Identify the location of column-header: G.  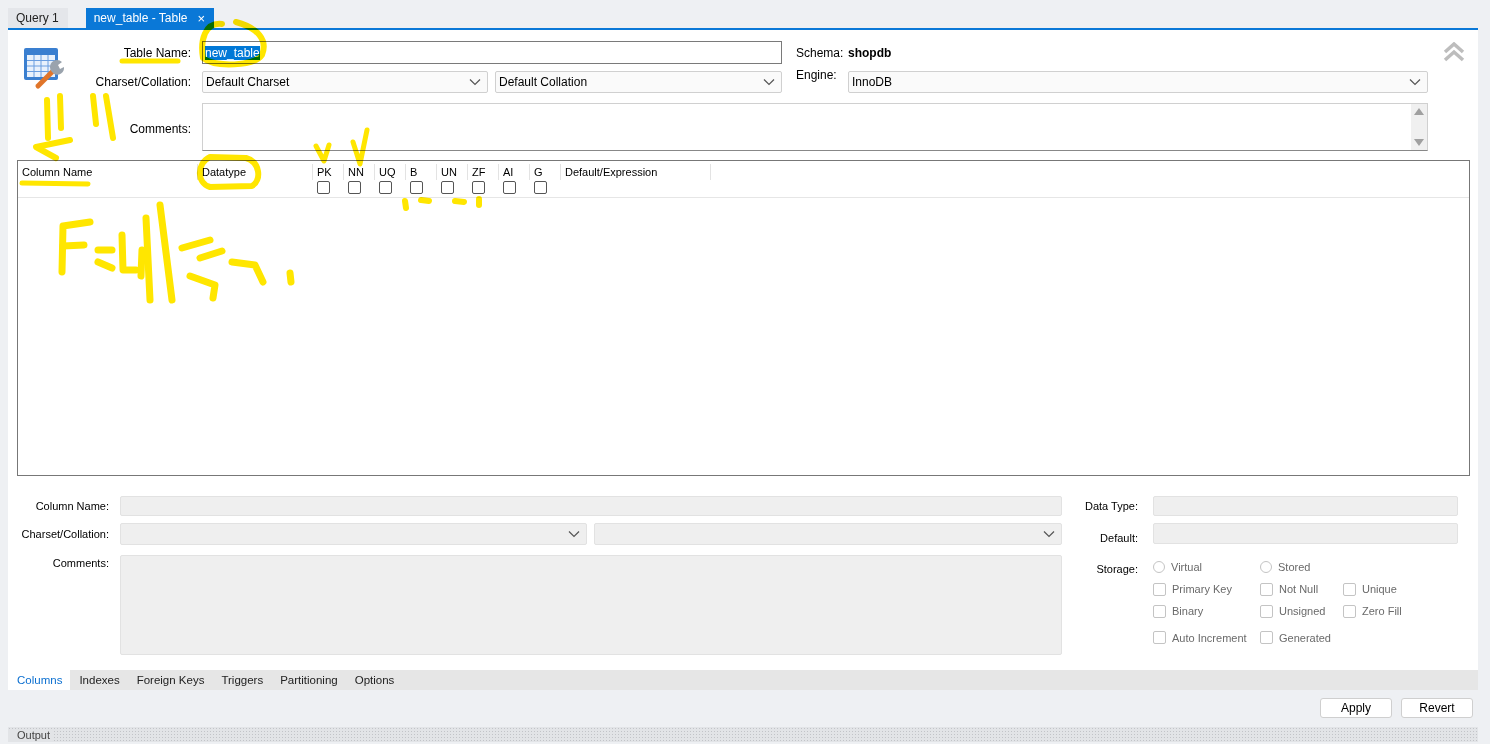
(538, 172).